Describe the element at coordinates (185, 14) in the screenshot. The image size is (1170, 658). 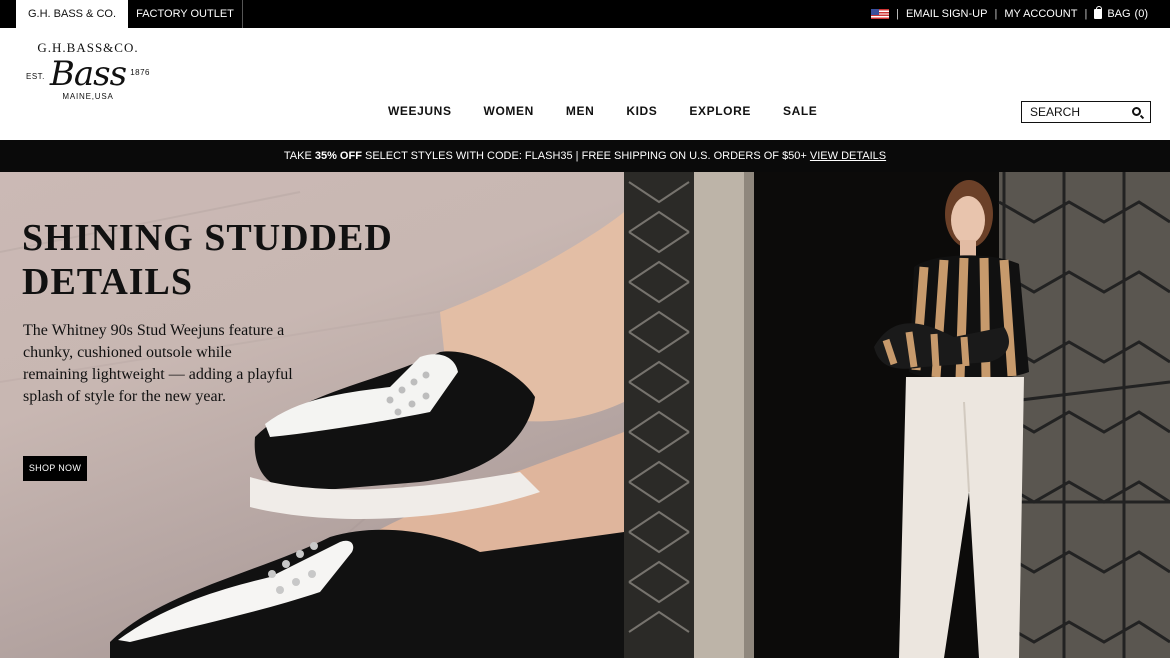
I see `tab-factory-outlet: FACTORY OUTLET` at that location.